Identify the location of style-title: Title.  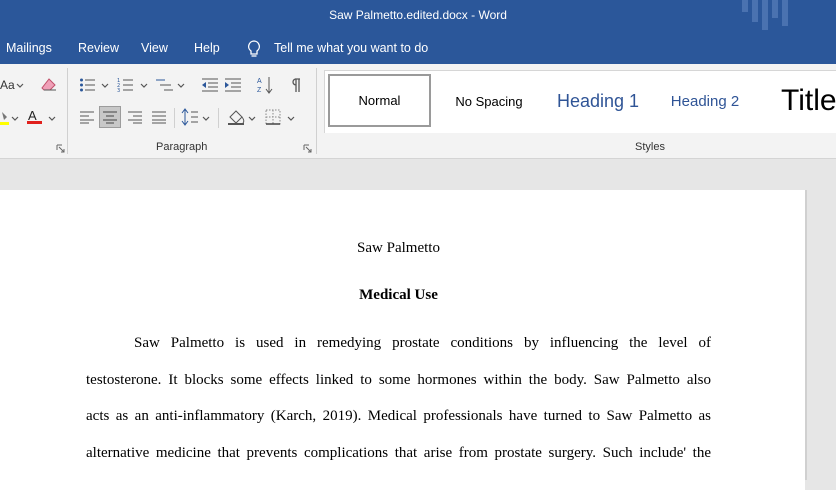
(808, 101).